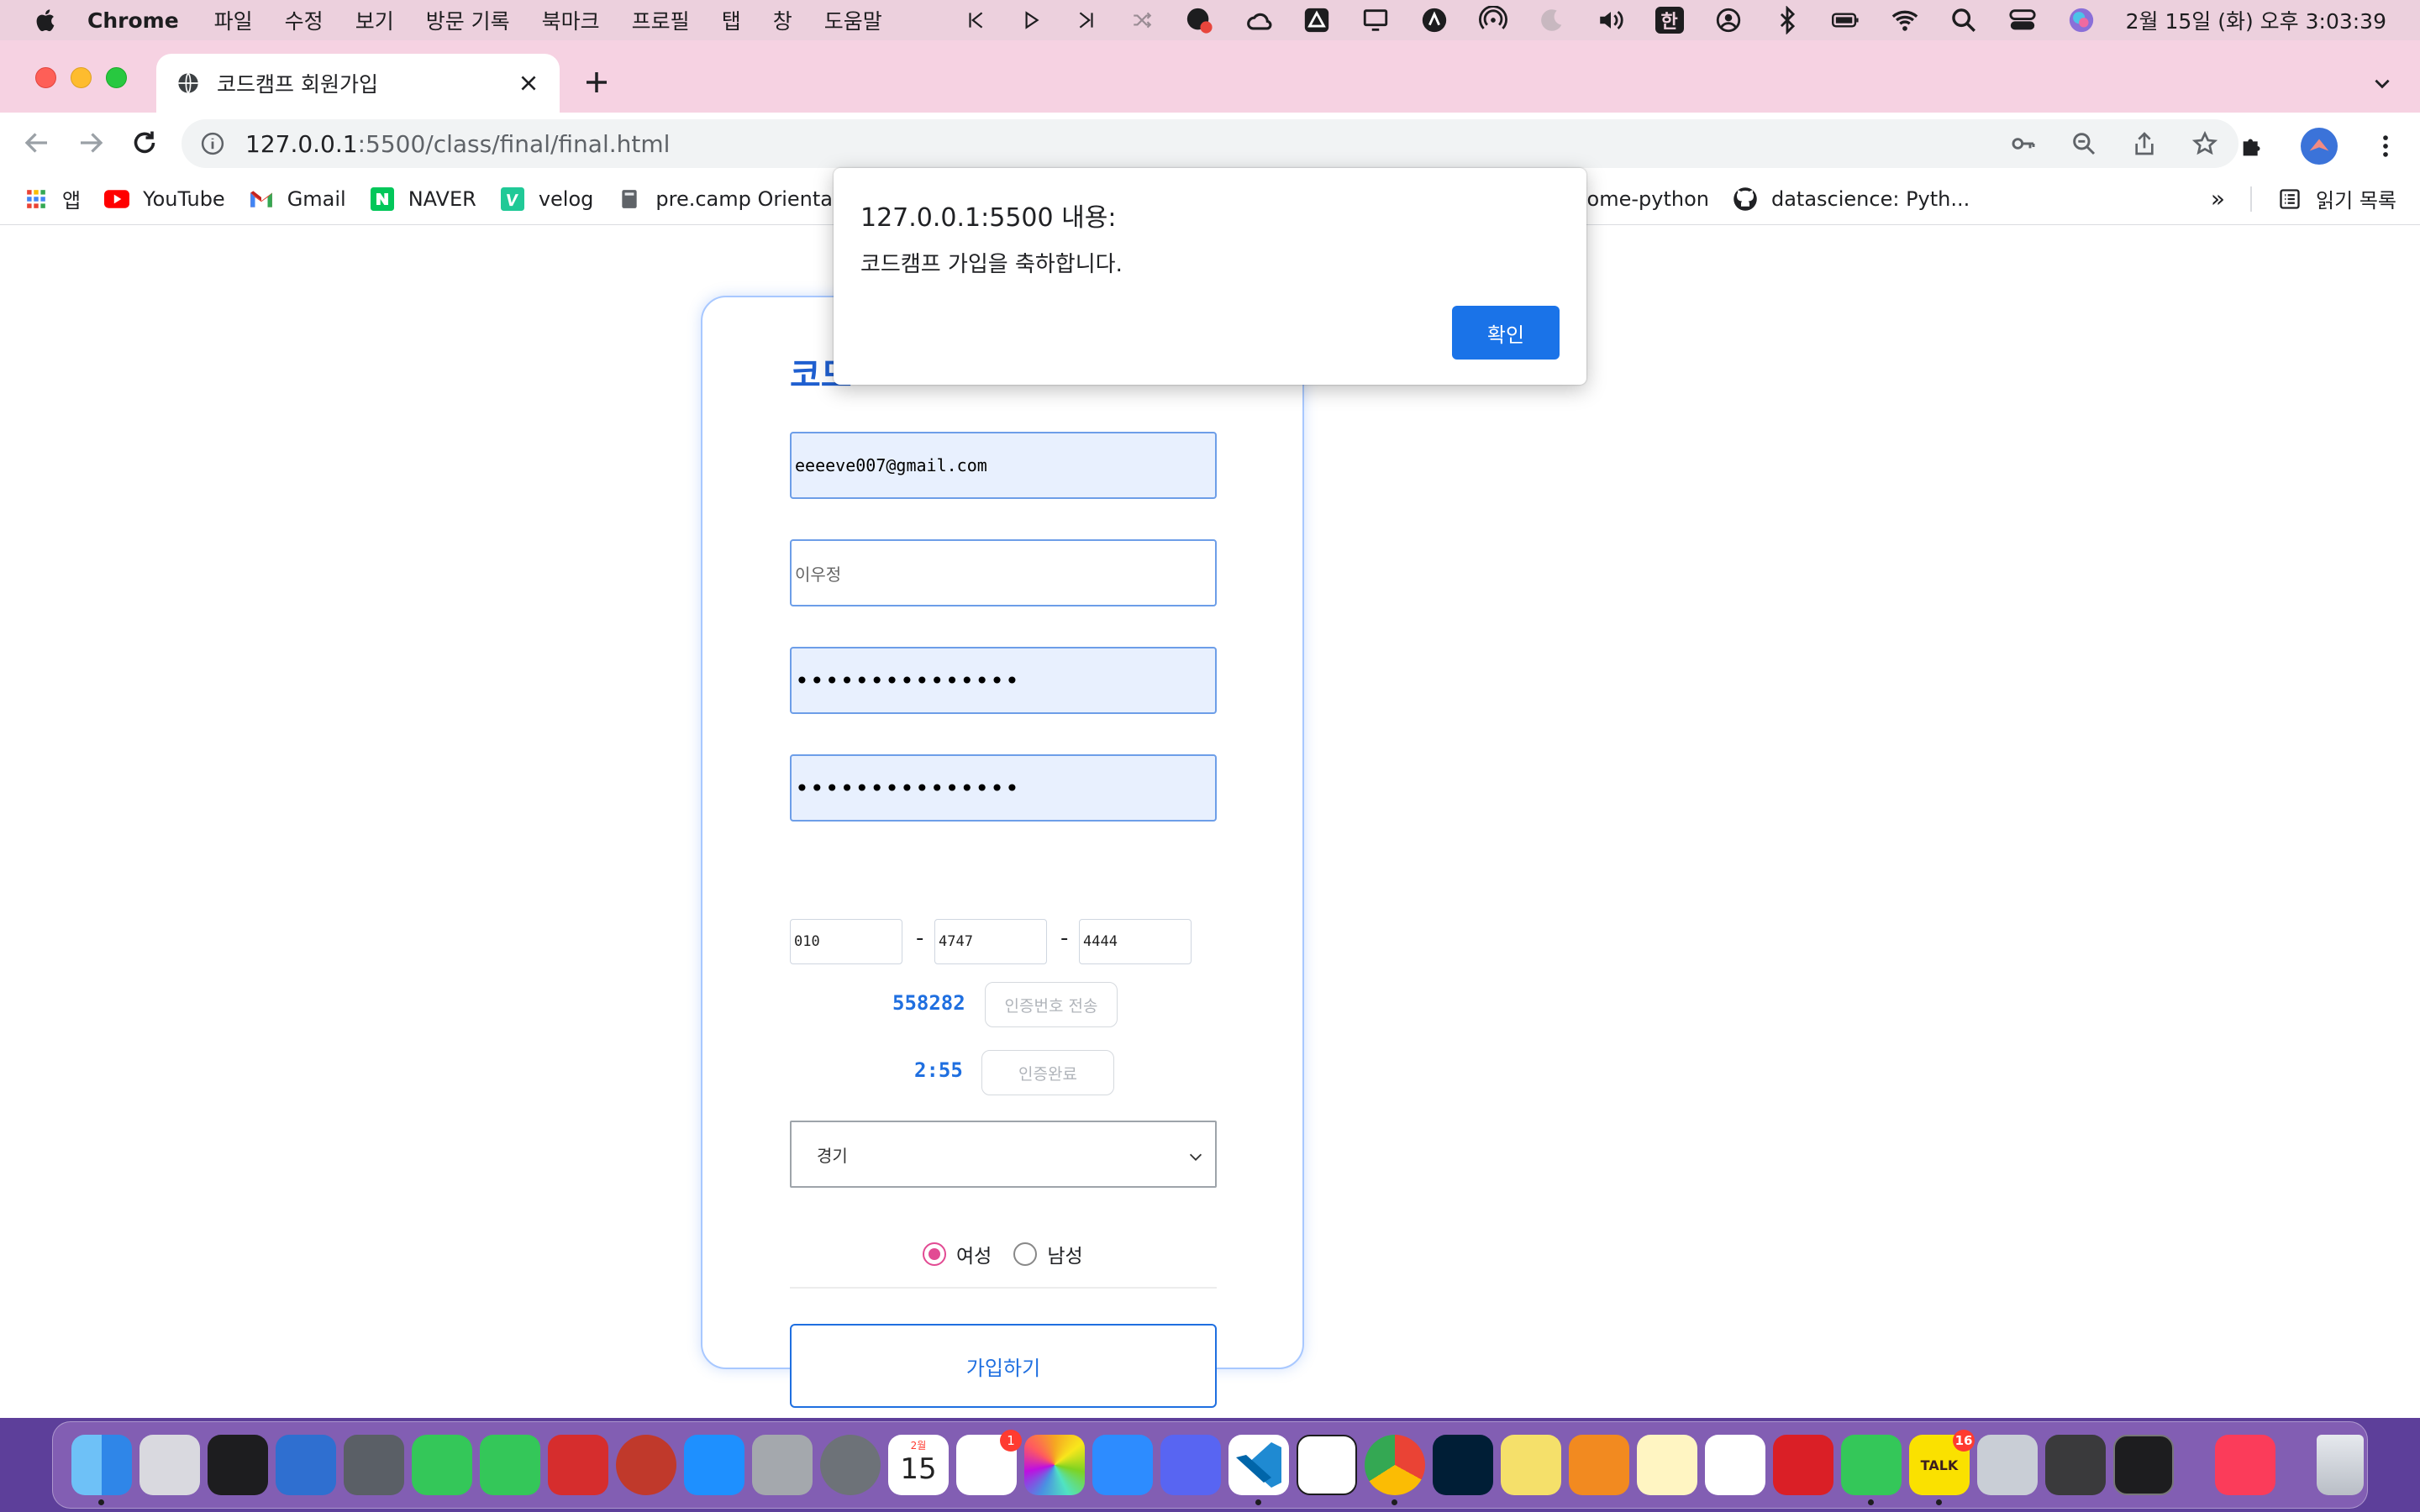 This screenshot has height=1512, width=2420. What do you see at coordinates (238, 1465) in the screenshot?
I see `mission-control-icon` at bounding box center [238, 1465].